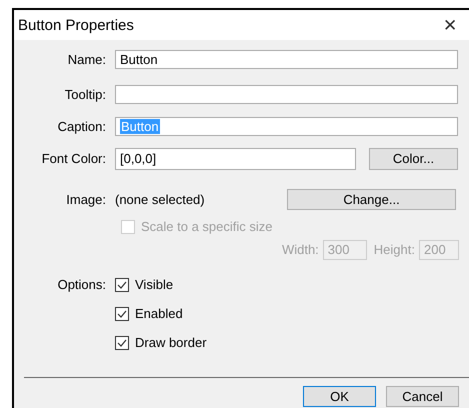 This screenshot has width=469, height=408. I want to click on height-label: Height:, so click(394, 249).